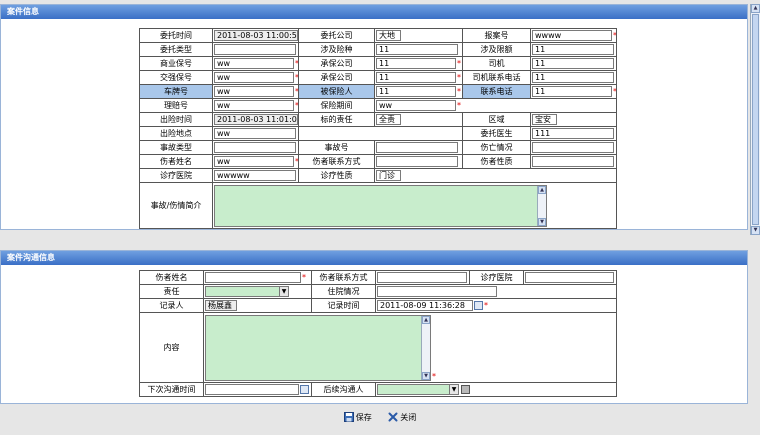 The height and width of the screenshot is (435, 760). I want to click on accident-type-input, so click(255, 147).